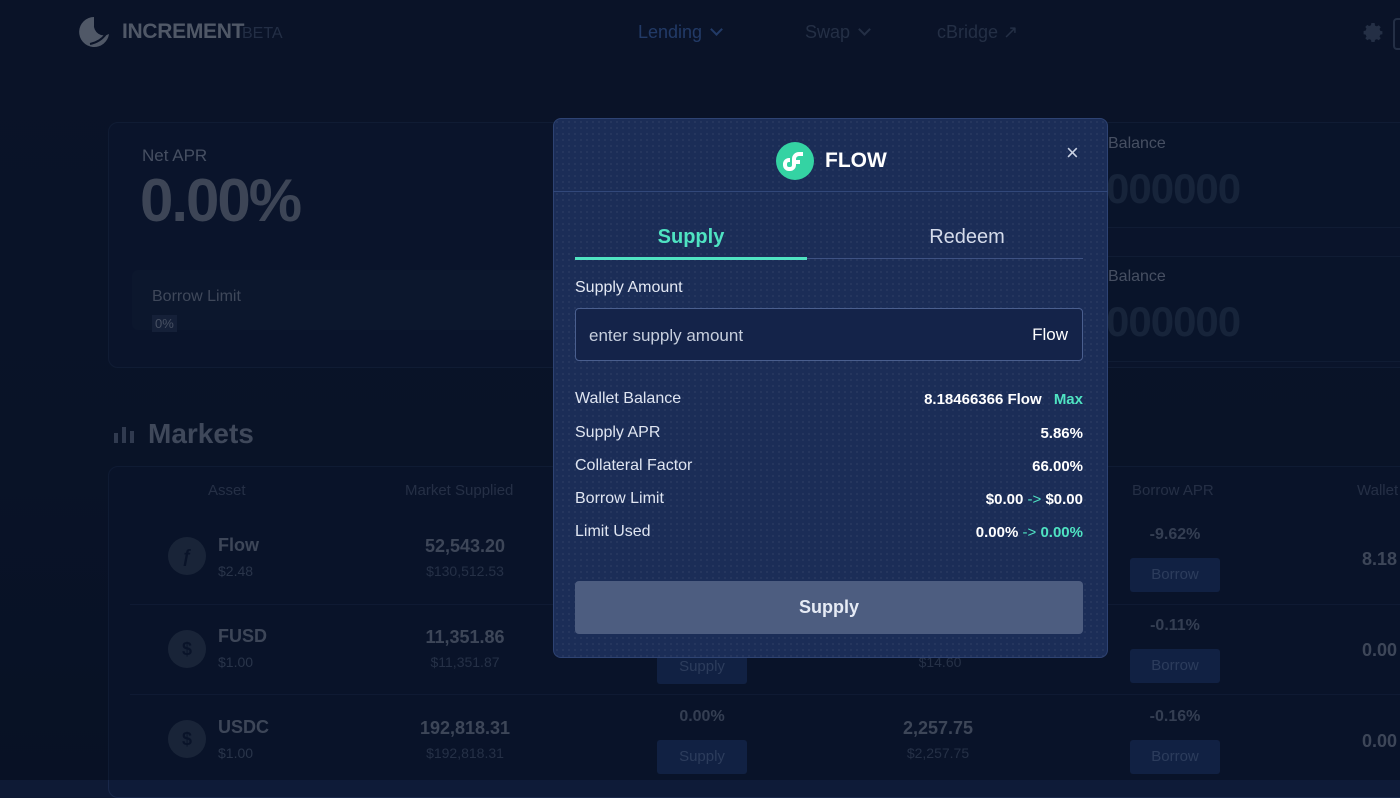  I want to click on tab-redeem: Redeem, so click(967, 237).